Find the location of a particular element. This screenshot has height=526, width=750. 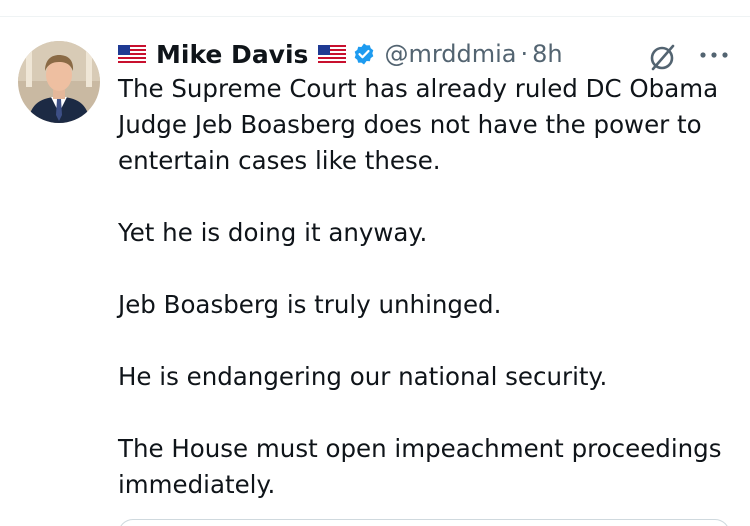

avatar is located at coordinates (59, 82).